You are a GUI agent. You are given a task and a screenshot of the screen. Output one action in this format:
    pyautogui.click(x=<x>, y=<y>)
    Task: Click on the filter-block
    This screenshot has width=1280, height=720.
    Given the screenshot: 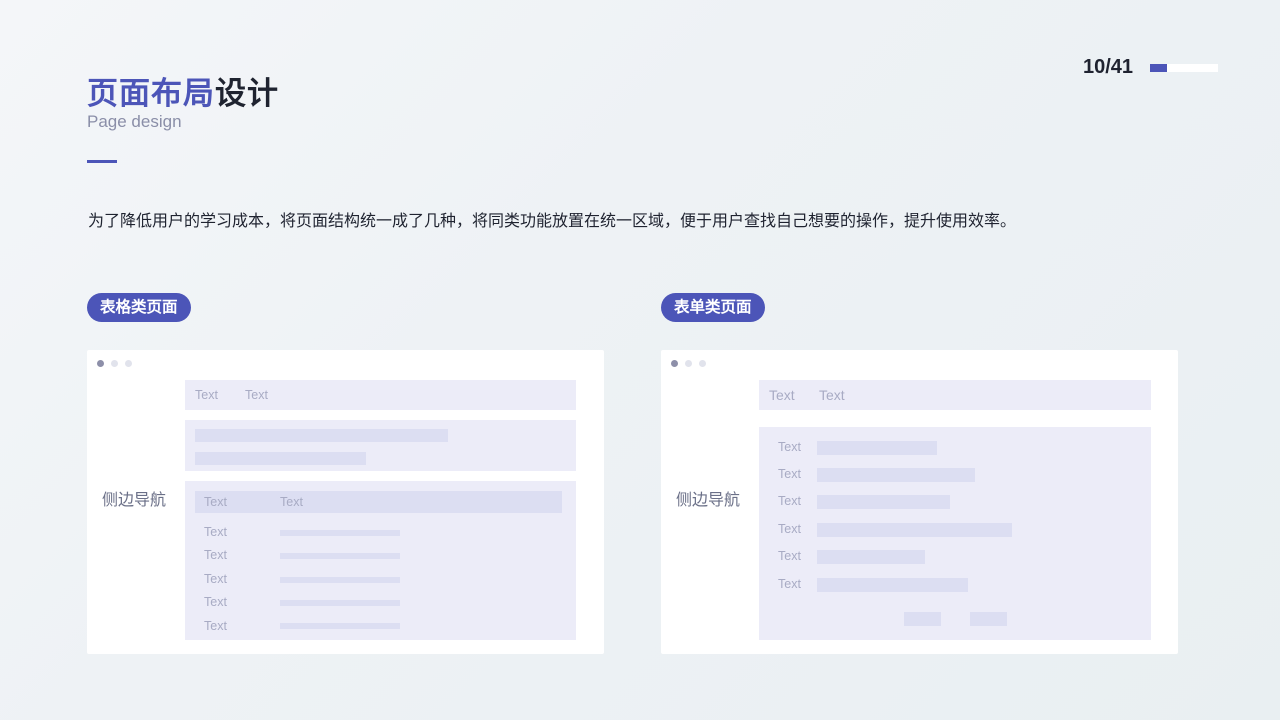 What is the action you would take?
    pyautogui.click(x=380, y=445)
    